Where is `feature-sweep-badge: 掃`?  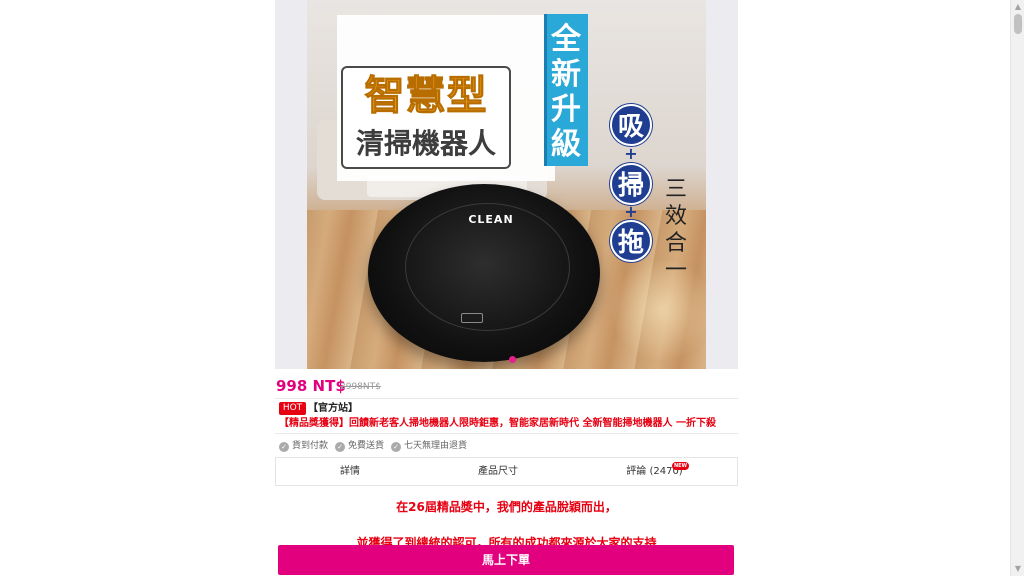 feature-sweep-badge: 掃 is located at coordinates (631, 184).